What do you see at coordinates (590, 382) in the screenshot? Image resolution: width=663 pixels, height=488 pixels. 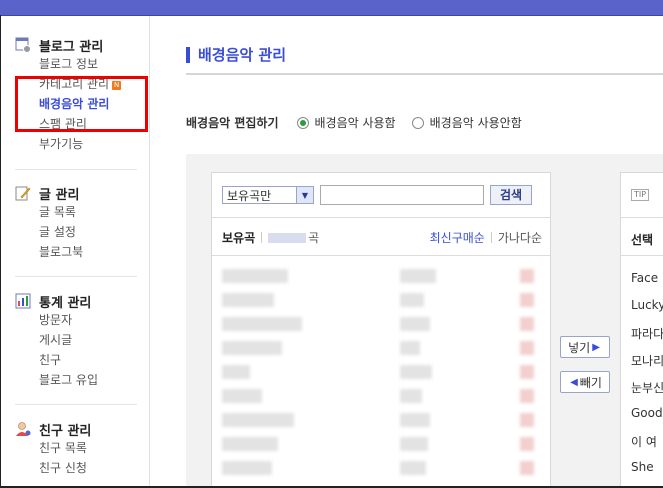 I see `remove-label: 빼기` at bounding box center [590, 382].